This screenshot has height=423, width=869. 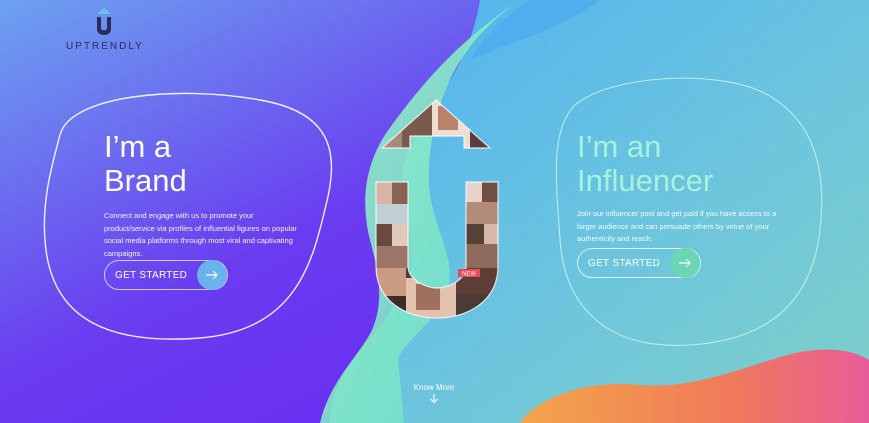 I want to click on brand-headline: I’m a Brand, so click(x=204, y=164).